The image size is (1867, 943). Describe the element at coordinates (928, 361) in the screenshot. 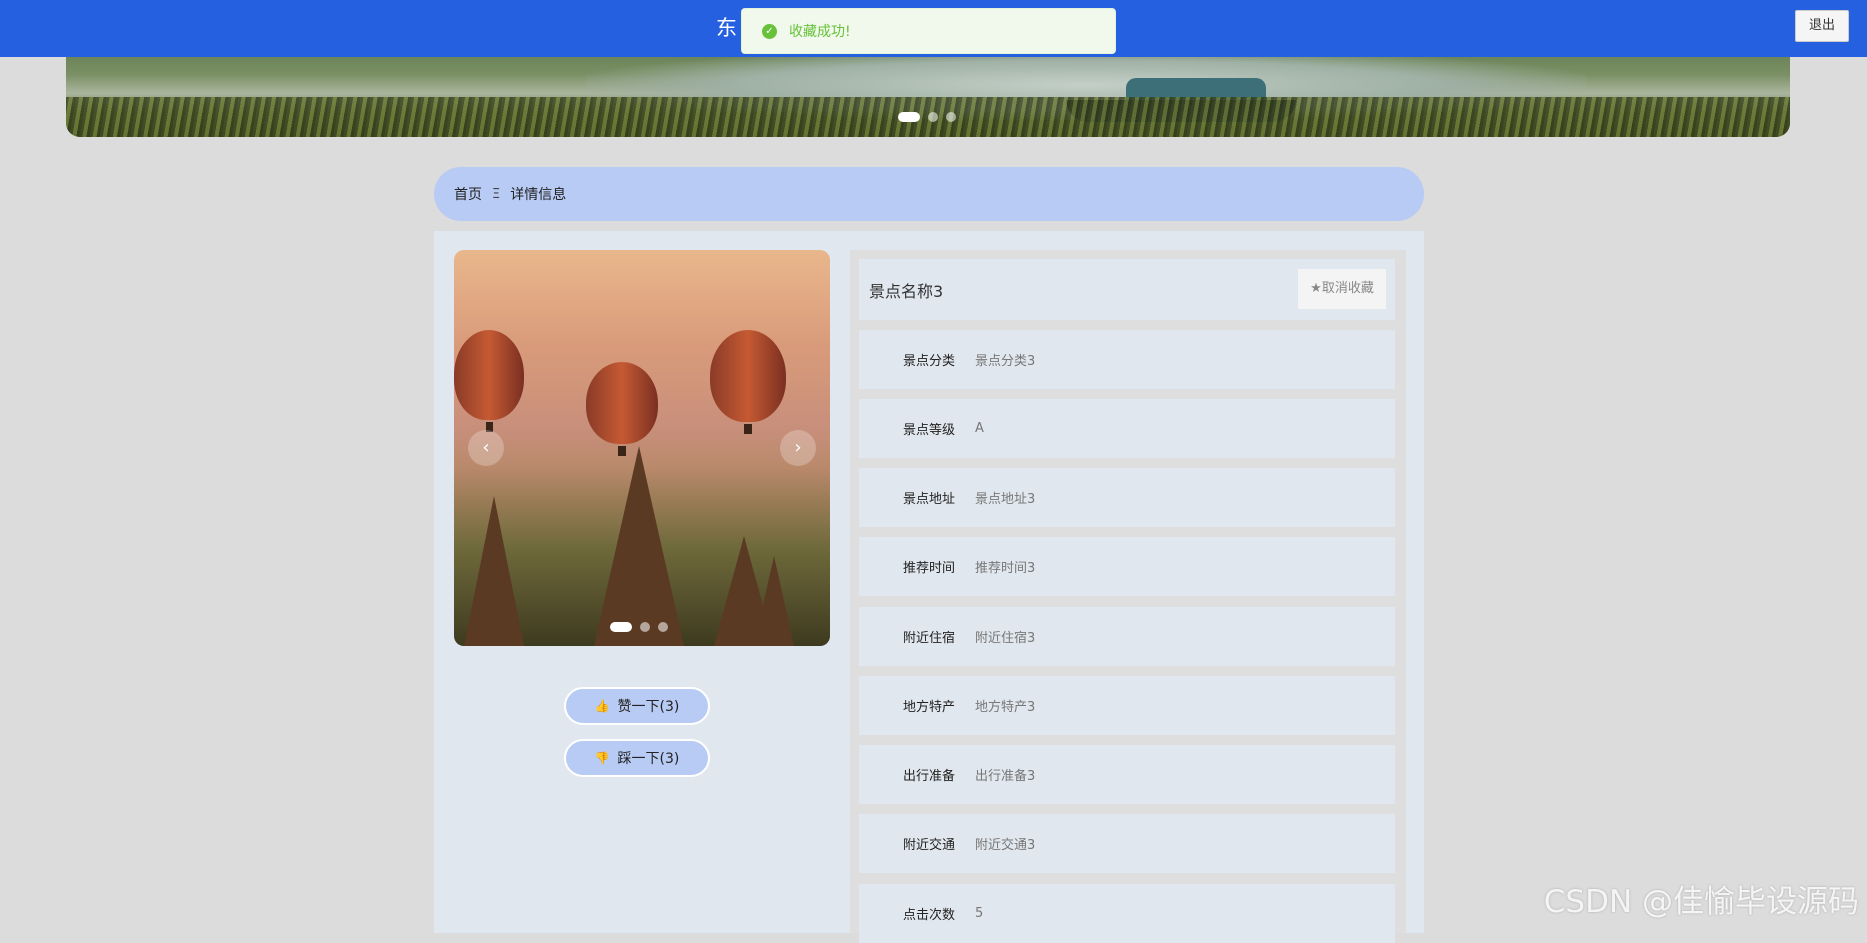

I see `field-label: 景点分类` at that location.